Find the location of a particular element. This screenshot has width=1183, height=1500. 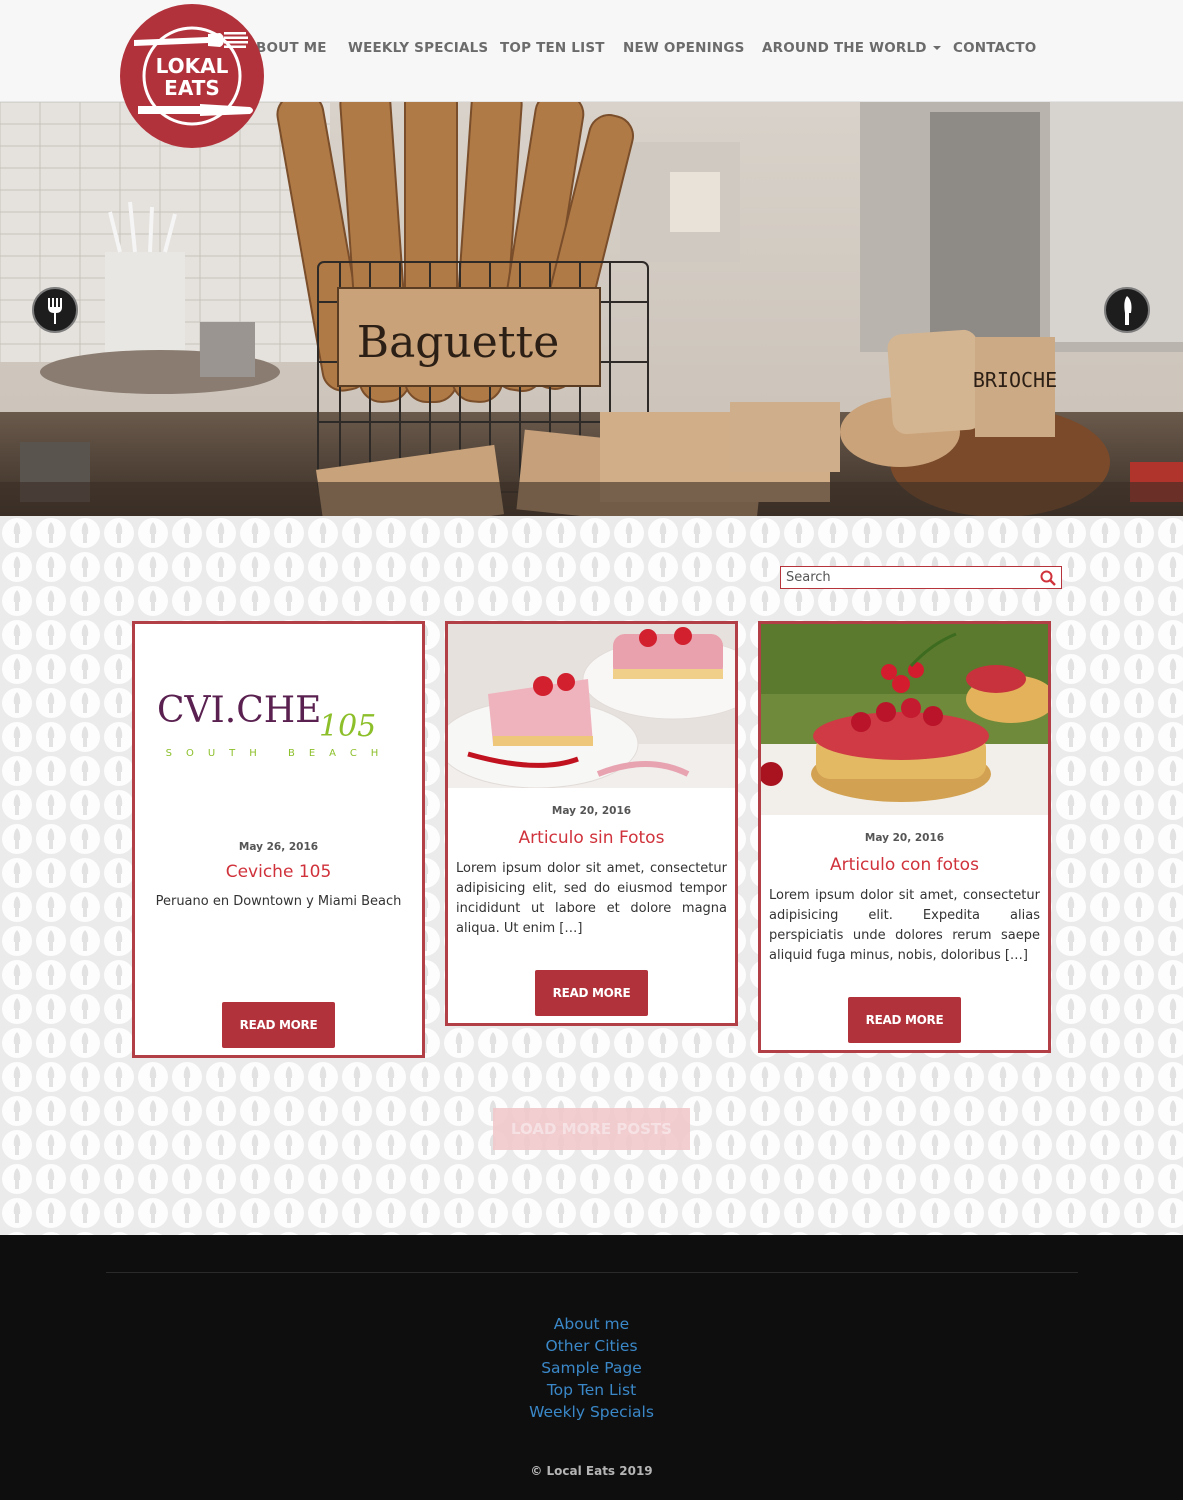

search-box is located at coordinates (921, 577).